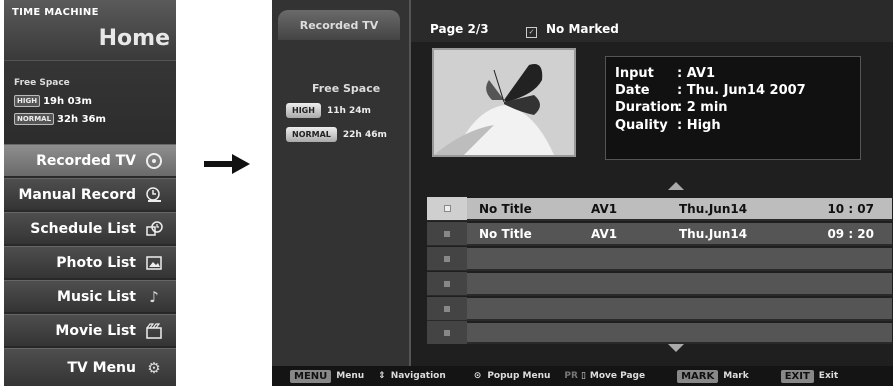 This screenshot has width=893, height=386. What do you see at coordinates (154, 263) in the screenshot?
I see `photo-icon` at bounding box center [154, 263].